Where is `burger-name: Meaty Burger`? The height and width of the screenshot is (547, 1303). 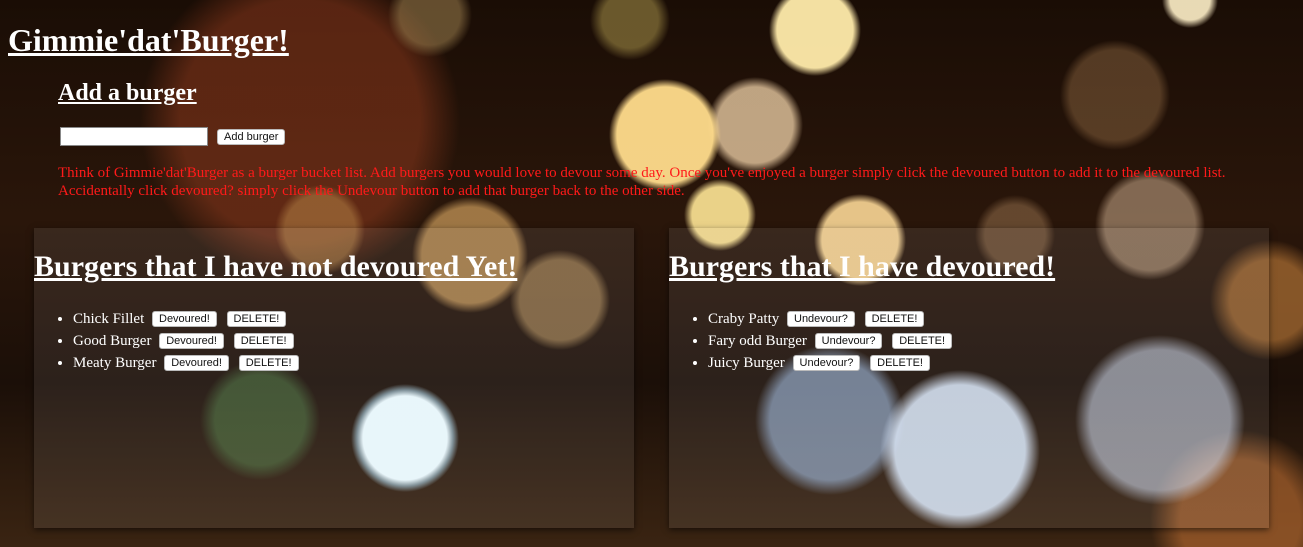 burger-name: Meaty Burger is located at coordinates (115, 363).